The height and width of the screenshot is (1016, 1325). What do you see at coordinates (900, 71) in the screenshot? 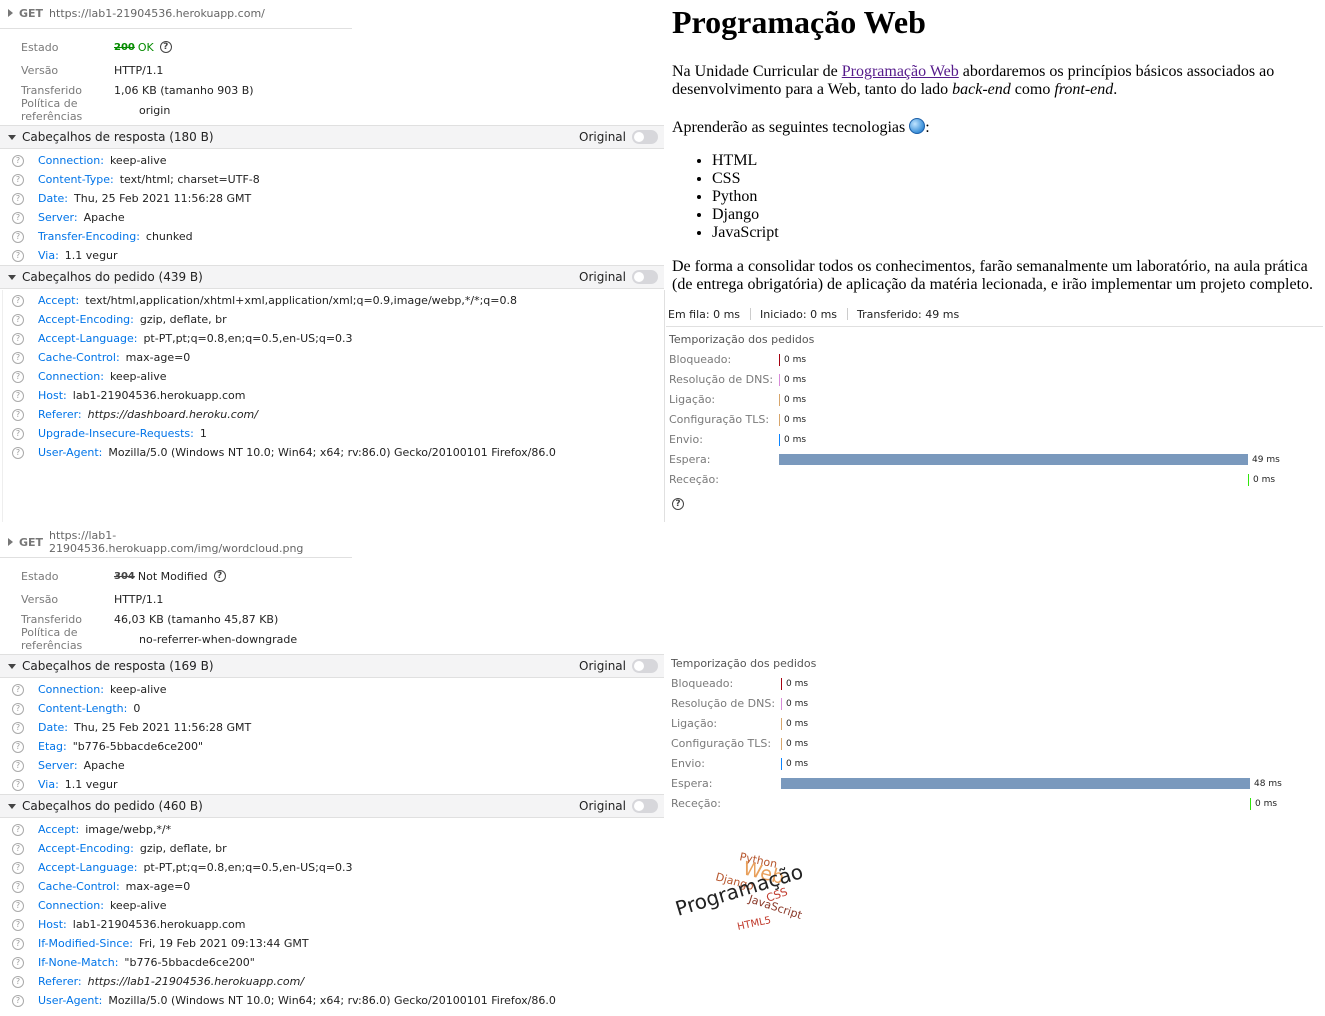
I see `course-link: Programação Web` at bounding box center [900, 71].